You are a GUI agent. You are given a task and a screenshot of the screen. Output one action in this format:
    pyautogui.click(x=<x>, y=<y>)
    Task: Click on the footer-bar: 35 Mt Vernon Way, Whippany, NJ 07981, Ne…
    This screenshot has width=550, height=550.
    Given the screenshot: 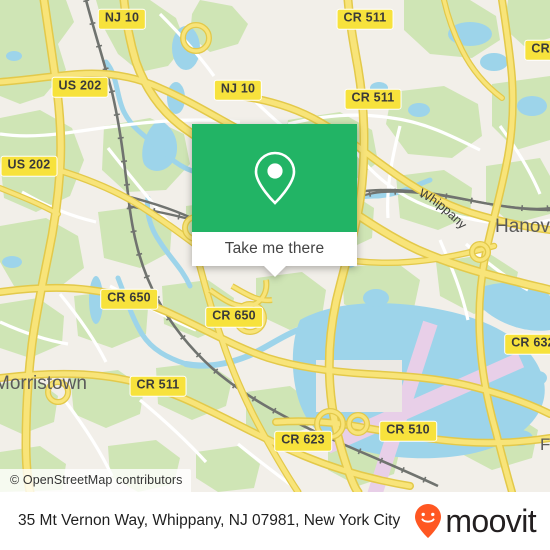 What is the action you would take?
    pyautogui.click(x=275, y=521)
    